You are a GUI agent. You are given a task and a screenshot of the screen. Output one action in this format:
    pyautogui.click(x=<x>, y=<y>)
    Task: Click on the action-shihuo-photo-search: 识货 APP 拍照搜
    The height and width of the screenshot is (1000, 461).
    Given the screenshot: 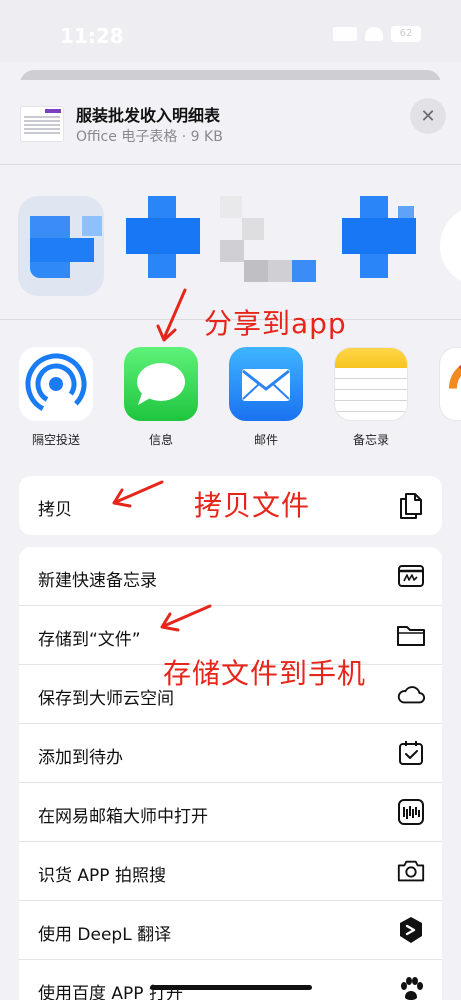 What is the action you would take?
    pyautogui.click(x=230, y=871)
    